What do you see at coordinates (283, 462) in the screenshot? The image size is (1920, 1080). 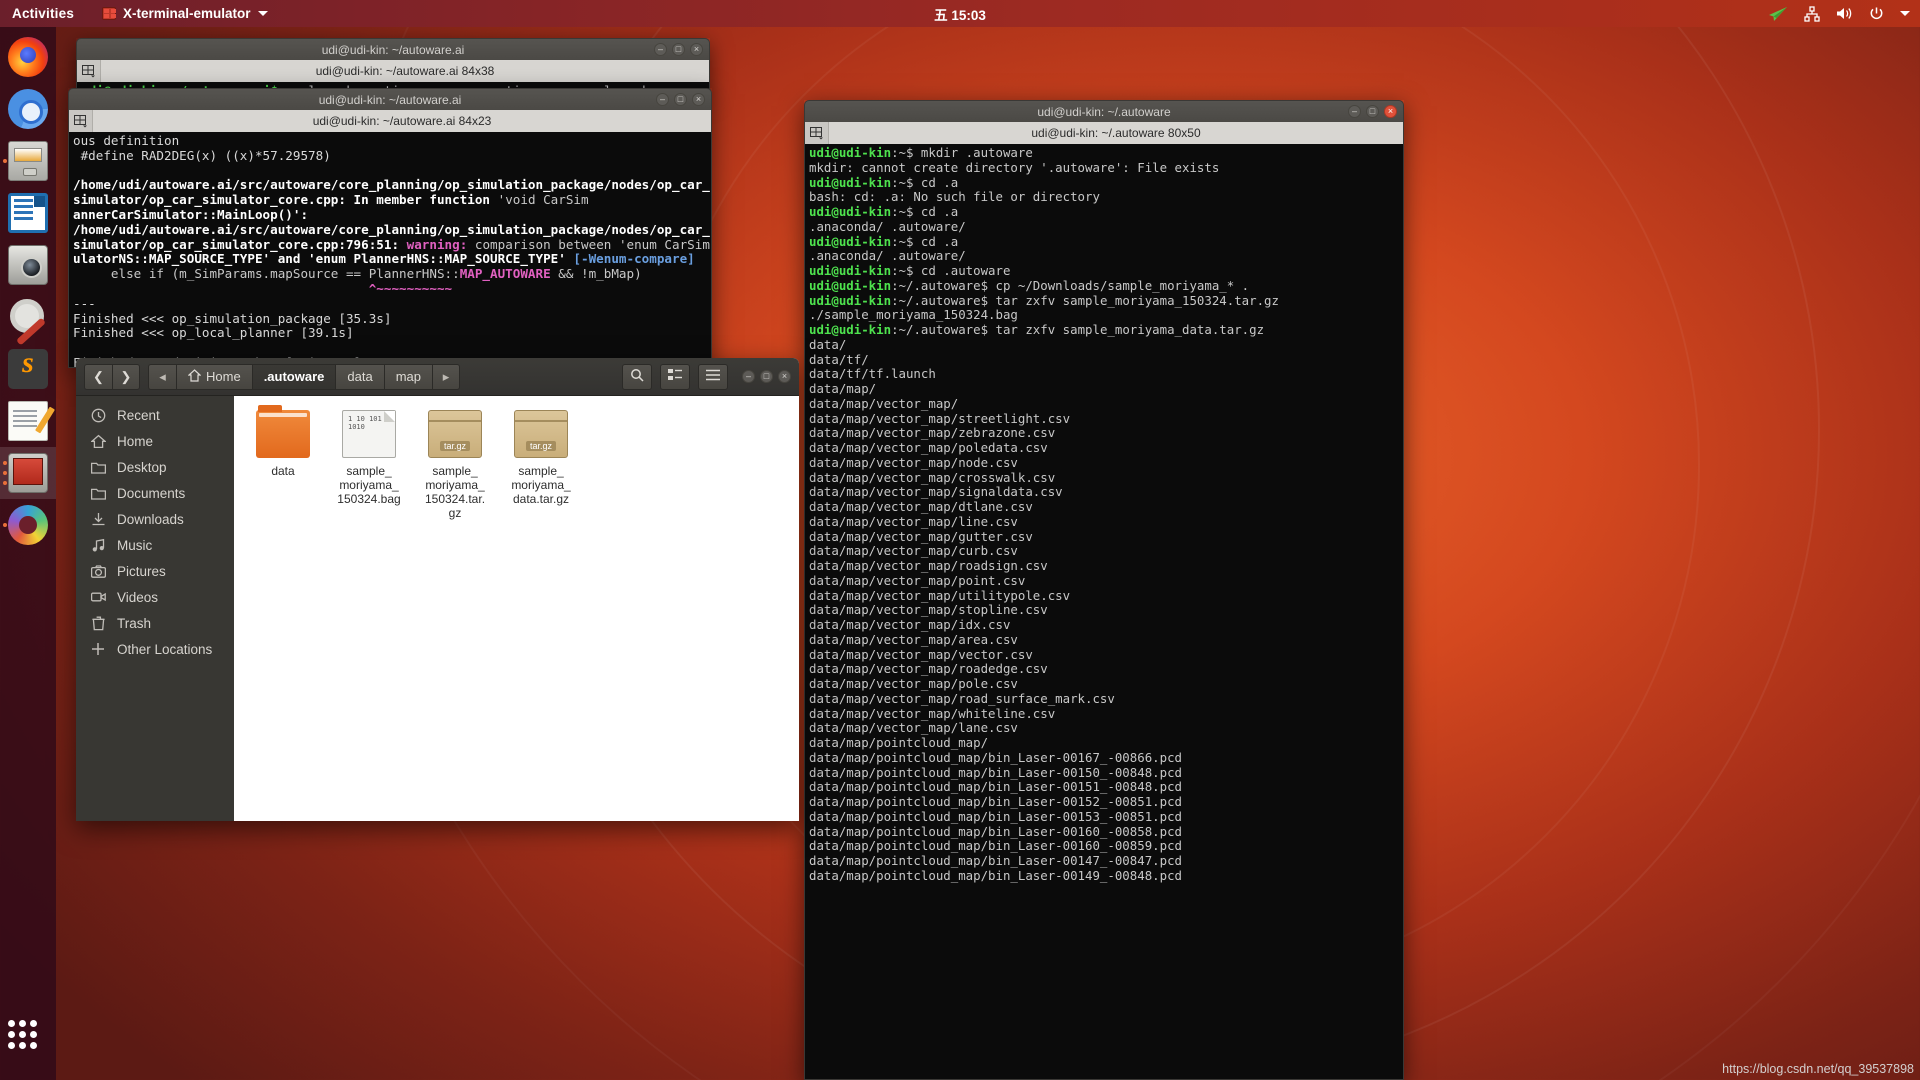 I see `file-item-data: data` at bounding box center [283, 462].